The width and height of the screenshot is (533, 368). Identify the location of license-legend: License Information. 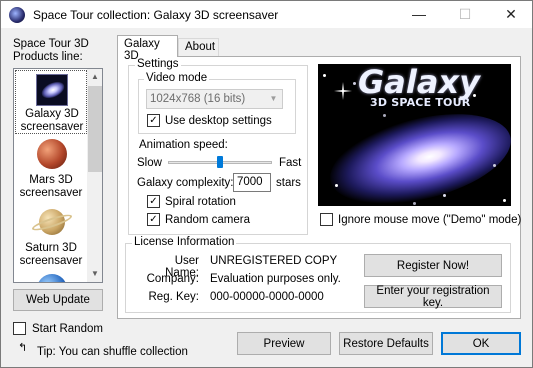
(184, 242).